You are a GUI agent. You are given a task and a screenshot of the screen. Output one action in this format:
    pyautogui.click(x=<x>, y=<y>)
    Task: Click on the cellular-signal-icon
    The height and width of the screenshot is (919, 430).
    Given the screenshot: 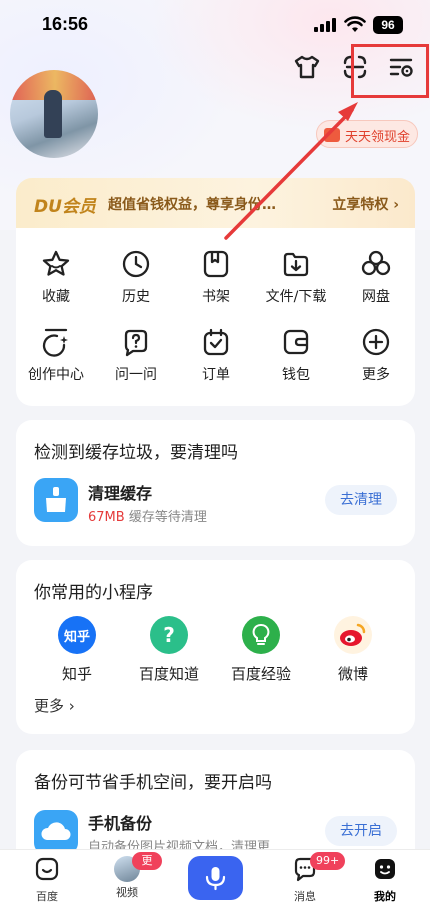 What is the action you would take?
    pyautogui.click(x=325, y=25)
    